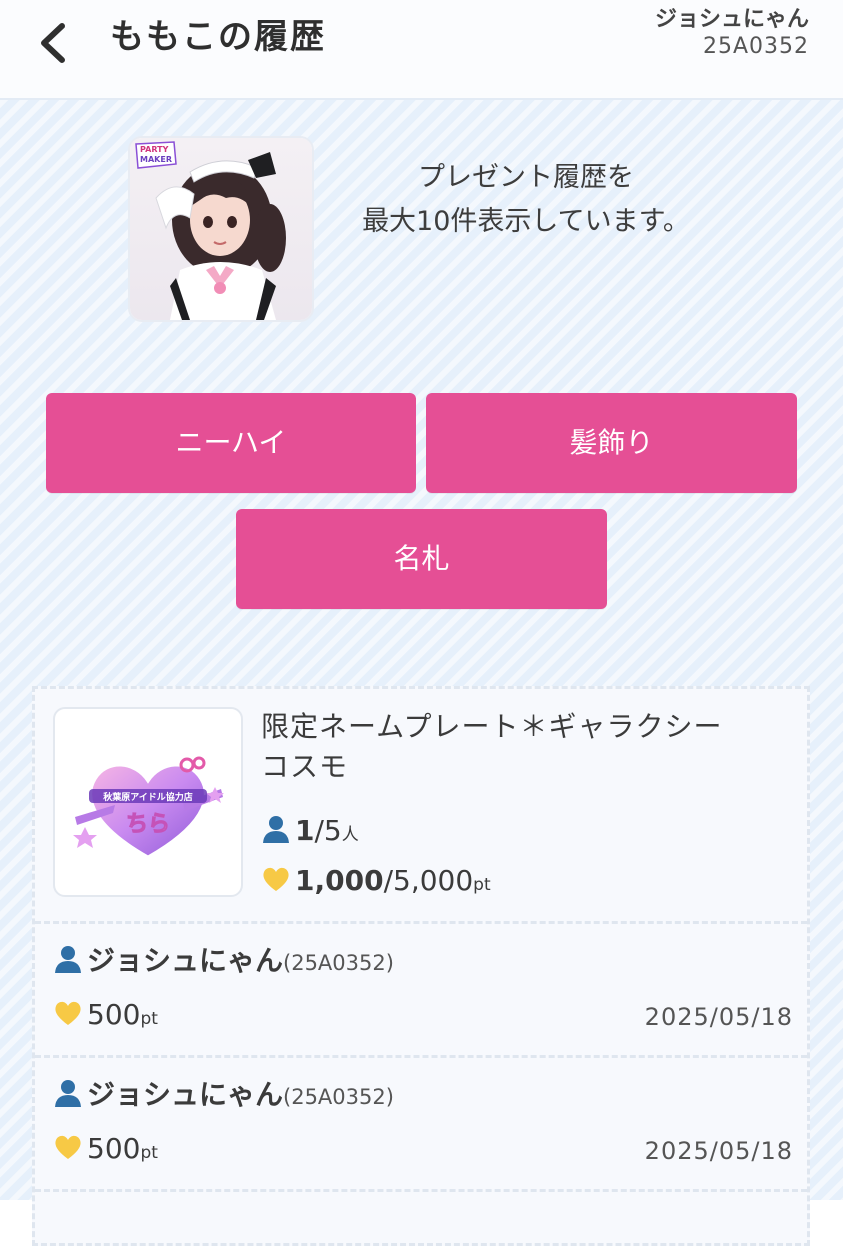 Image resolution: width=843 pixels, height=1246 pixels. What do you see at coordinates (421, 50) in the screenshot?
I see `app-header: ももこの履歴 ジョシュにゃん 25A0352` at bounding box center [421, 50].